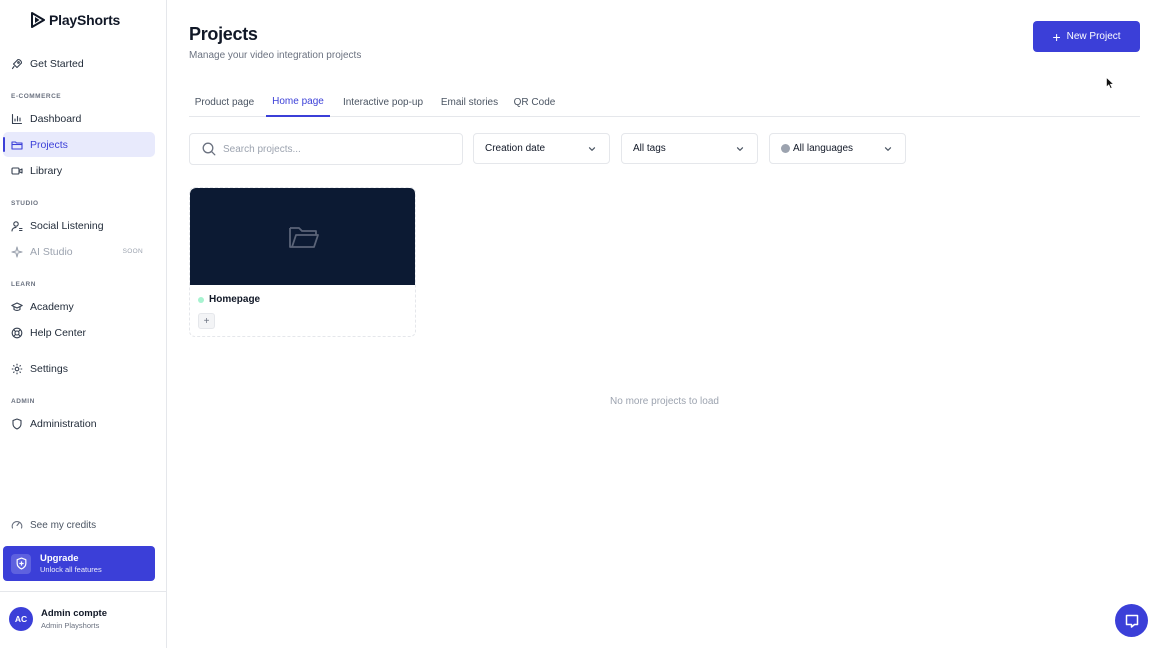 This screenshot has height=648, width=1152. Describe the element at coordinates (534, 102) in the screenshot. I see `tab-qr-code: QR Code` at that location.